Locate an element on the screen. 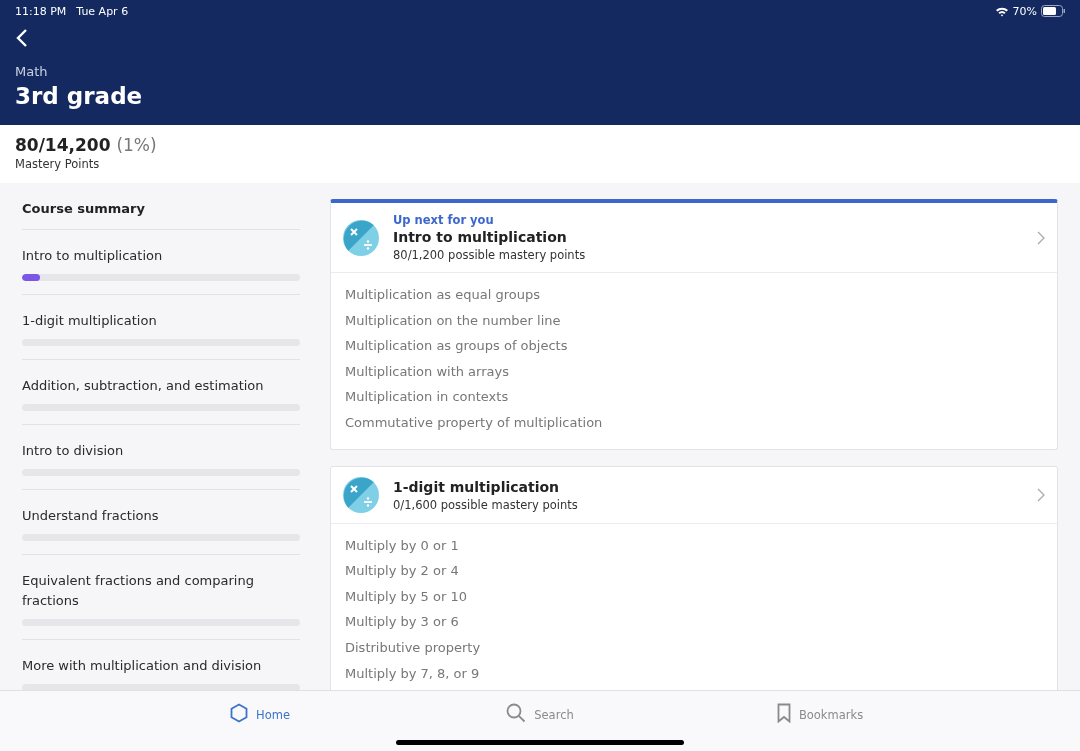  mastery-points-label: Mastery Points is located at coordinates (58, 164).